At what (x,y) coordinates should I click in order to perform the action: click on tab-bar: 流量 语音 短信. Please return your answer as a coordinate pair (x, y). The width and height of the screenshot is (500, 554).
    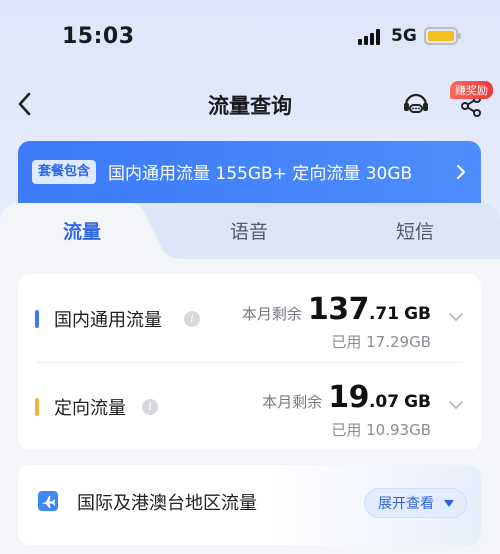
    Looking at the image, I should click on (250, 231).